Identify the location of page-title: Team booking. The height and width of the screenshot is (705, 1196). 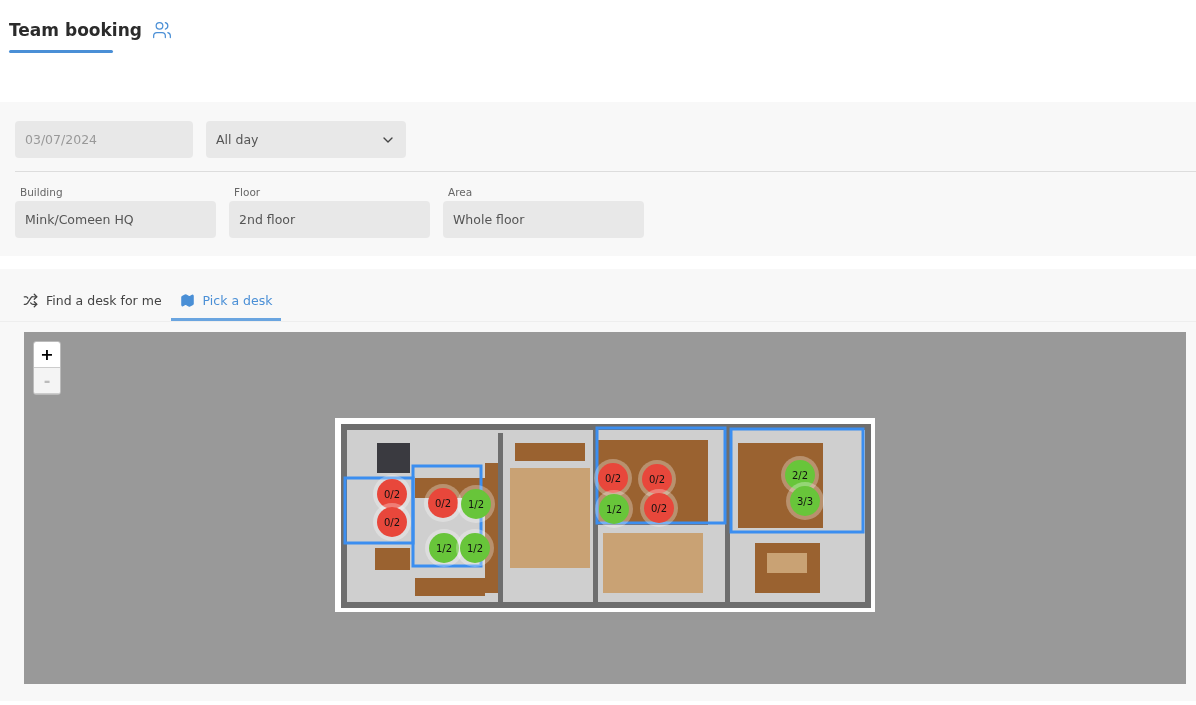
(75, 30).